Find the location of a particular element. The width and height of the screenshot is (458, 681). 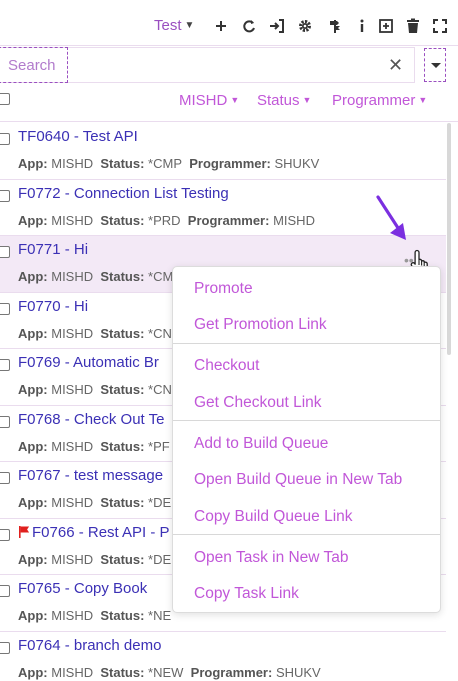

task-title: F0771 - Hi is located at coordinates (53, 249).